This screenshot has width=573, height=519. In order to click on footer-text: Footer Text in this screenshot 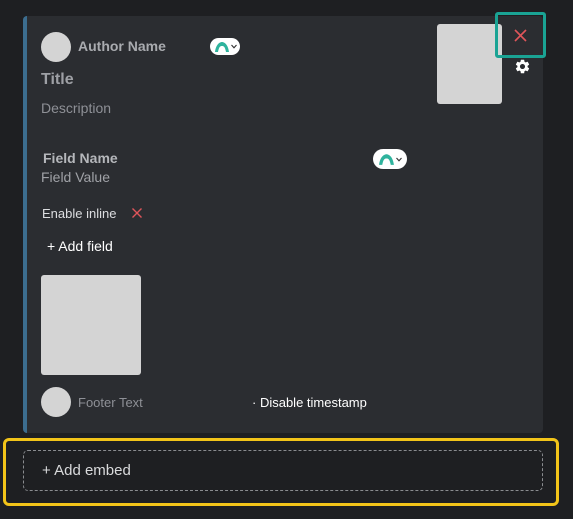, I will do `click(110, 402)`.